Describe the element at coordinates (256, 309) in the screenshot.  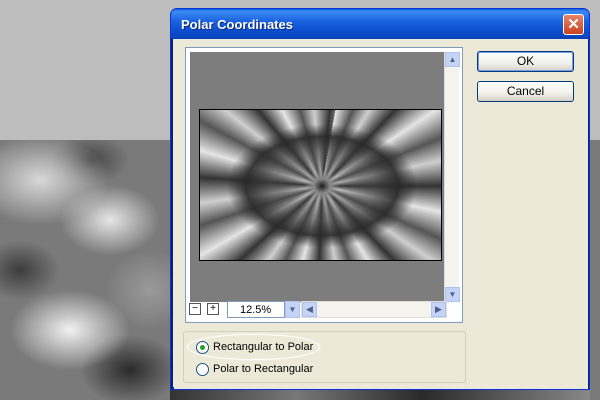
I see `zoom-level-field: 12.5%` at that location.